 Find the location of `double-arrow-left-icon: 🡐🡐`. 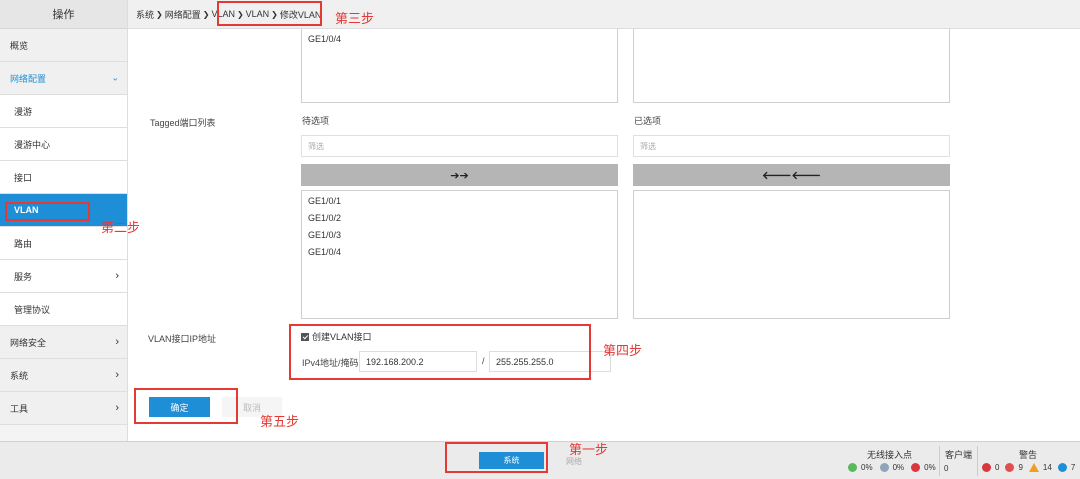

double-arrow-left-icon: 🡐🡐 is located at coordinates (791, 176).